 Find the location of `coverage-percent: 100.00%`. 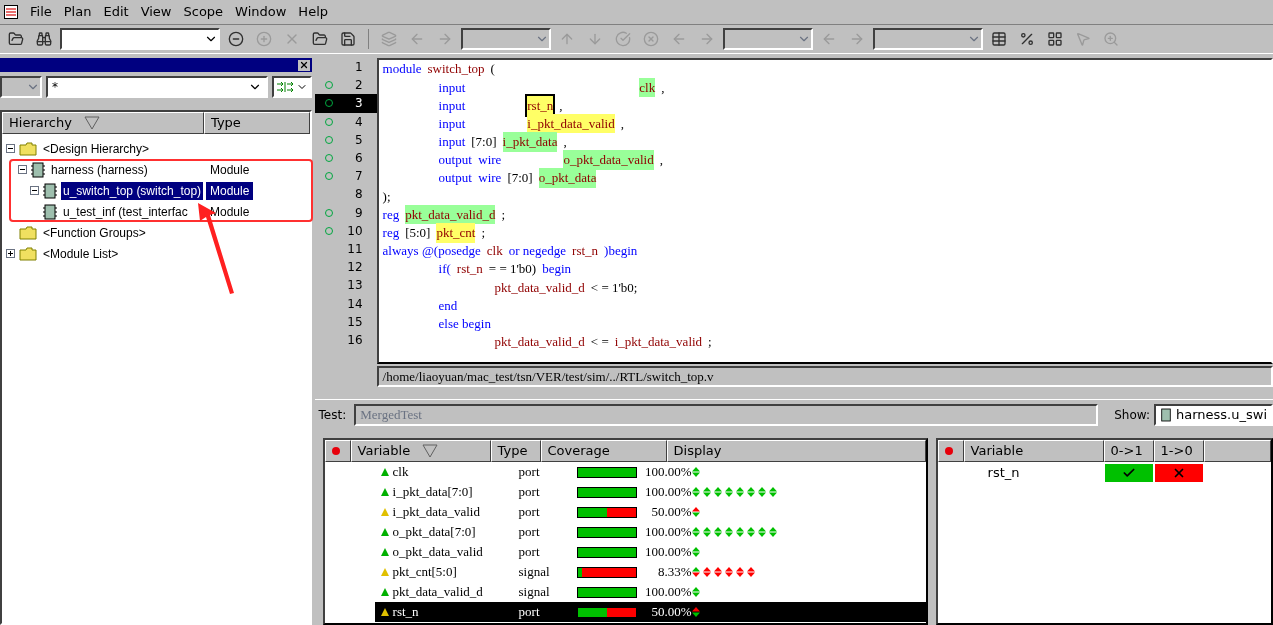

coverage-percent: 100.00% is located at coordinates (667, 592).